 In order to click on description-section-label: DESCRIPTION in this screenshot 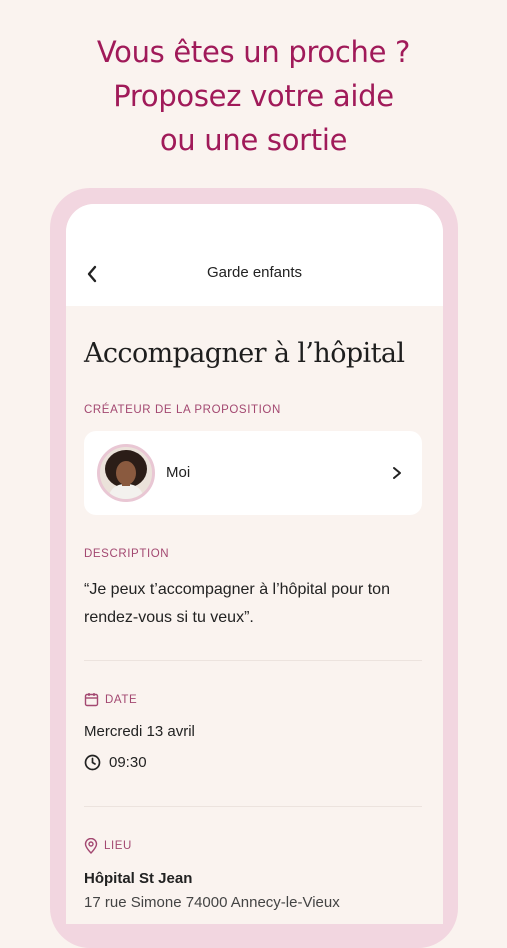, I will do `click(126, 554)`.